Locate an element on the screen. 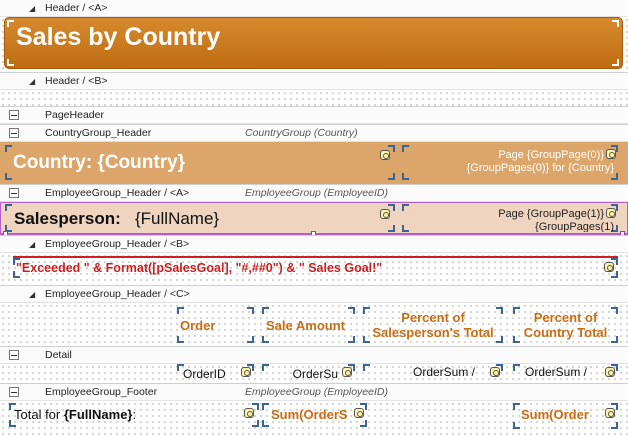 The image size is (628, 436). col-pct-salesperson-line2: Salesperson's Total is located at coordinates (433, 332).